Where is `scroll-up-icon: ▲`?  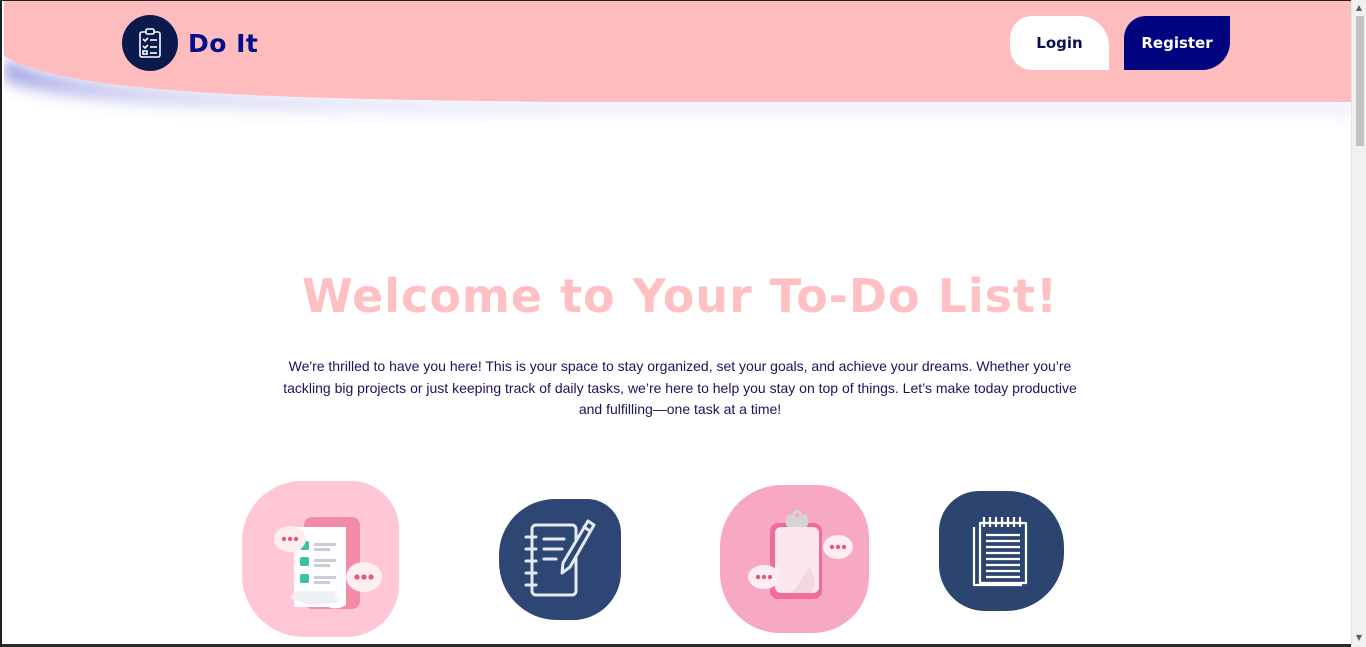 scroll-up-icon: ▲ is located at coordinates (1359, 8).